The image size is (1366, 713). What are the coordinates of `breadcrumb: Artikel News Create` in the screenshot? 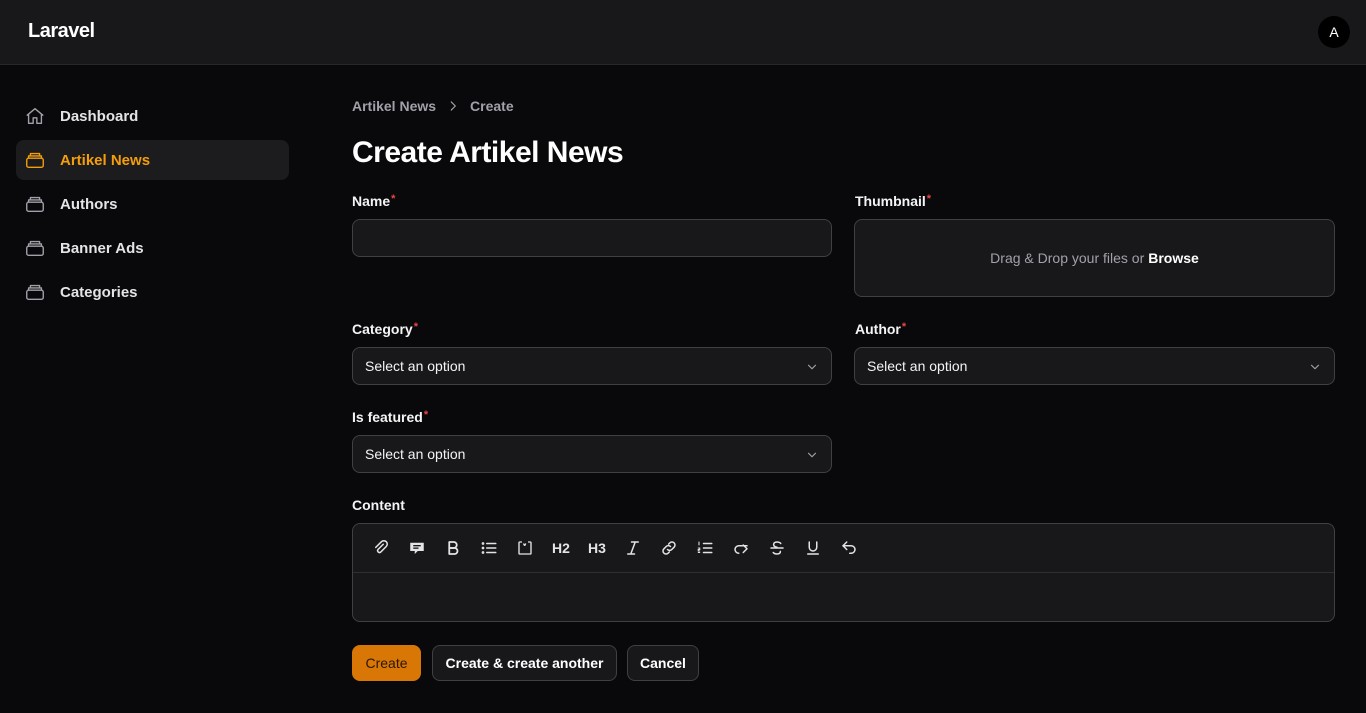 It's located at (843, 106).